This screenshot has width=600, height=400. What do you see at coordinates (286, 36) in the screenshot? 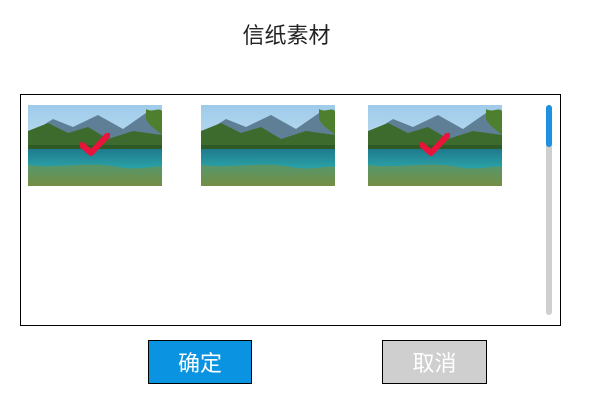
I see `dialog-title: 信纸素材` at bounding box center [286, 36].